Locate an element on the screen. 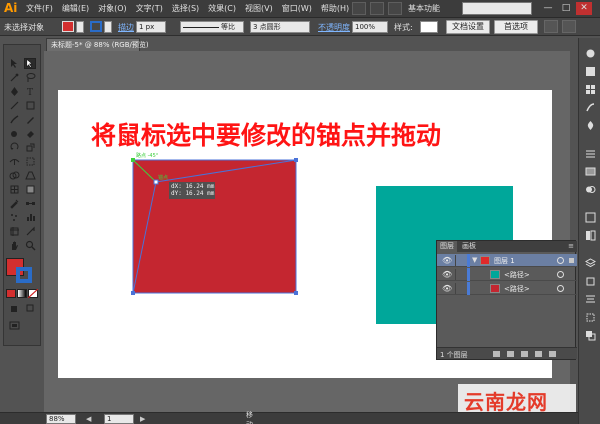 The image size is (600, 424). new-sublayer-icon is located at coordinates (524, 354).